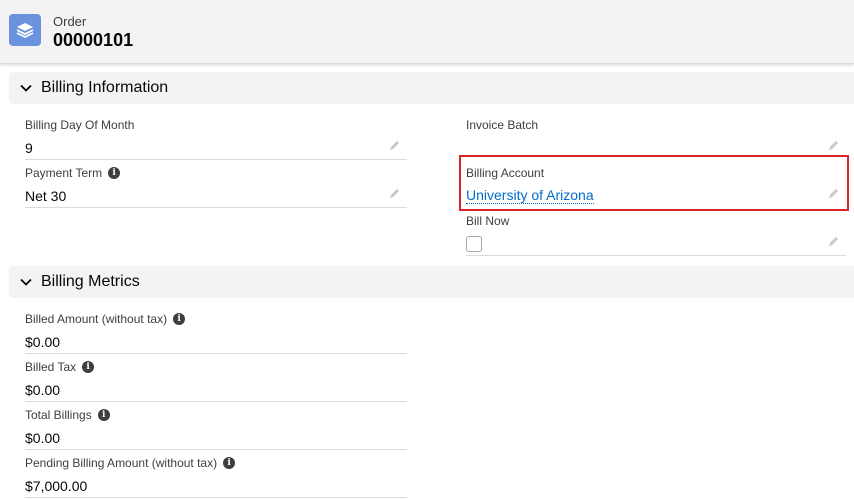  Describe the element at coordinates (29, 148) in the screenshot. I see `field-value: 9` at that location.